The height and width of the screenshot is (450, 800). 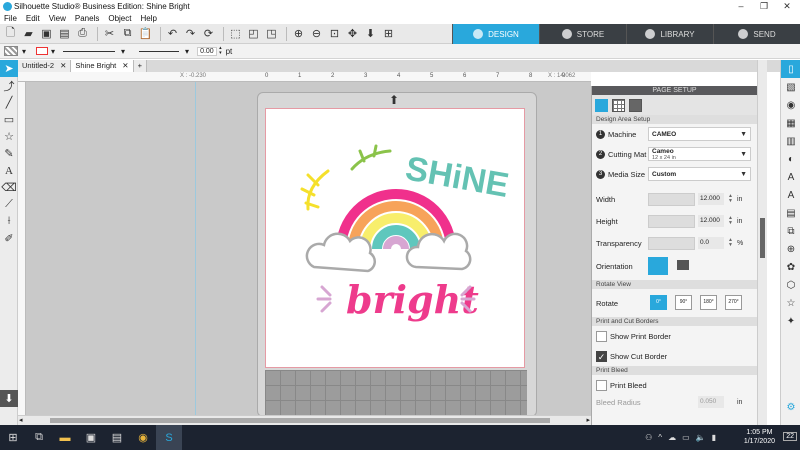 What do you see at coordinates (790, 177) in the screenshot?
I see `text-style-icon: A` at bounding box center [790, 177].